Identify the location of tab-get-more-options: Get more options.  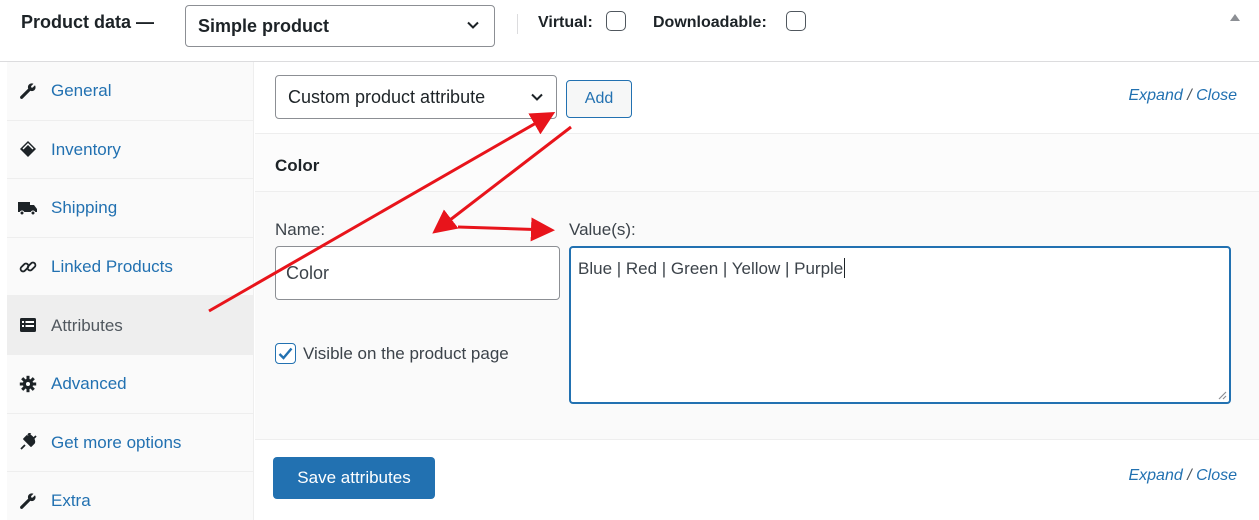
(130, 443).